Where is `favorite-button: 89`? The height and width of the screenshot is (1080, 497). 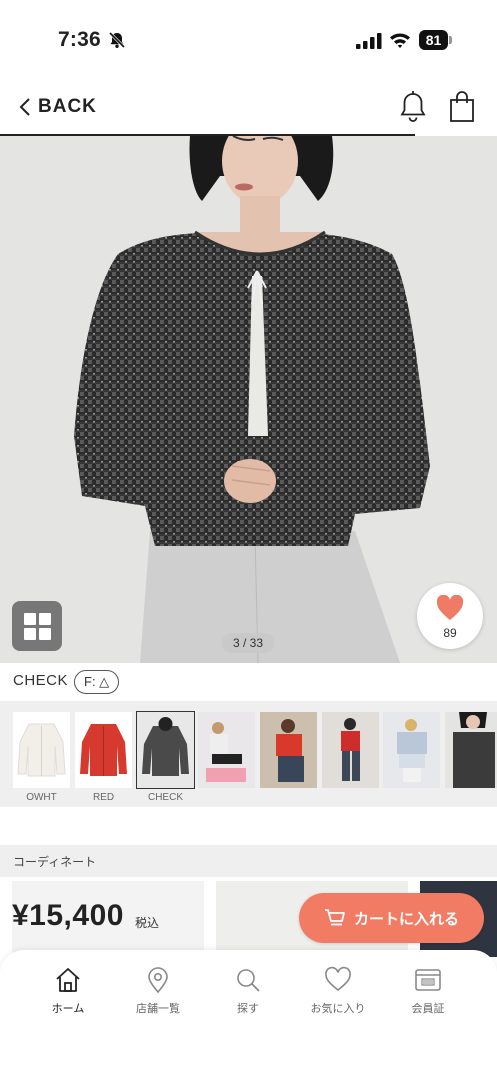
favorite-button: 89 is located at coordinates (450, 616).